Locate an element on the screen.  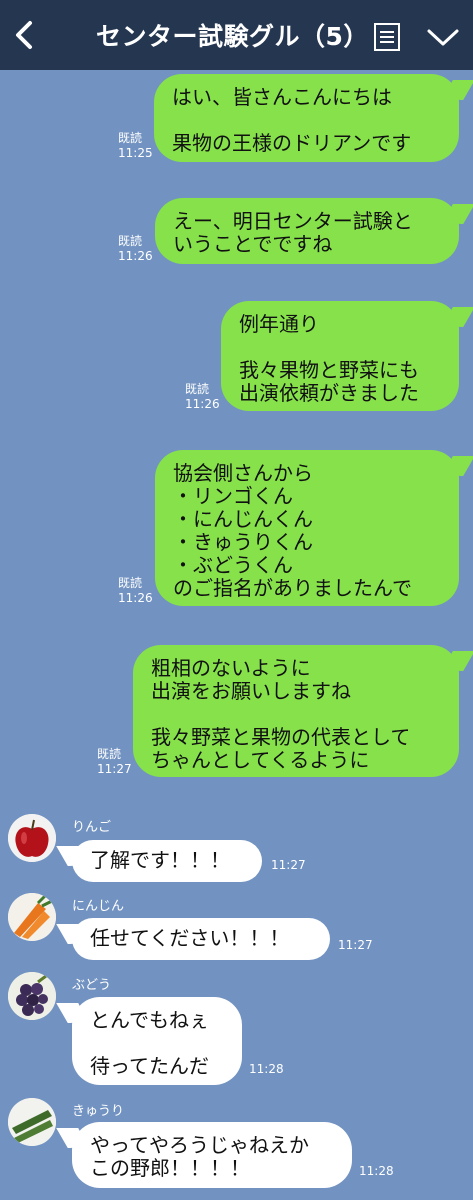
received-message-1: 了解です！！！ is located at coordinates (167, 861).